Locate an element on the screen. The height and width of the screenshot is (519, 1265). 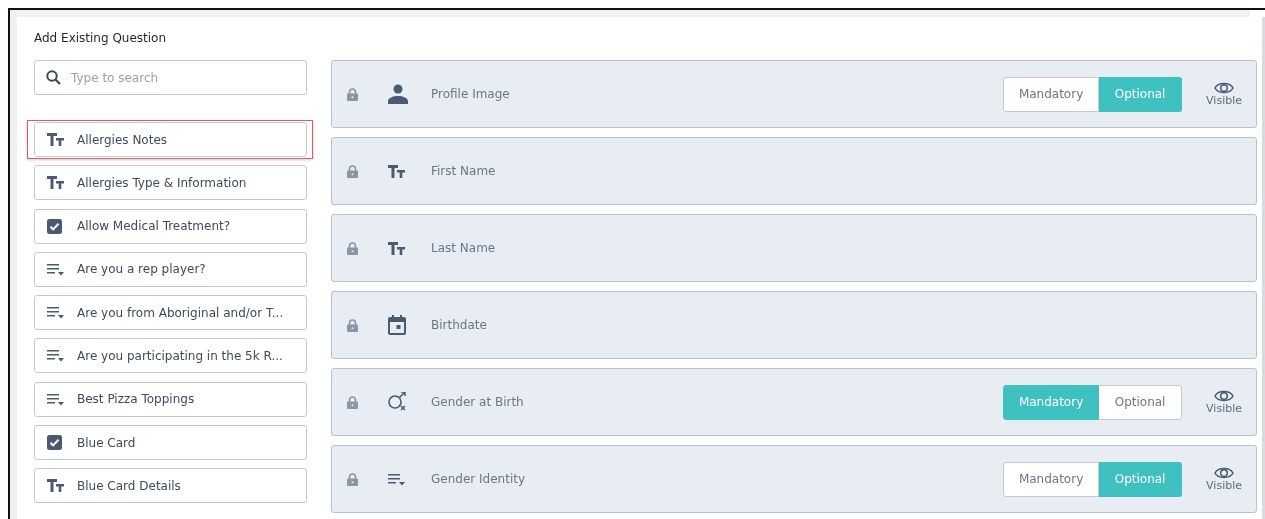
field-label: First Name is located at coordinates (463, 171).